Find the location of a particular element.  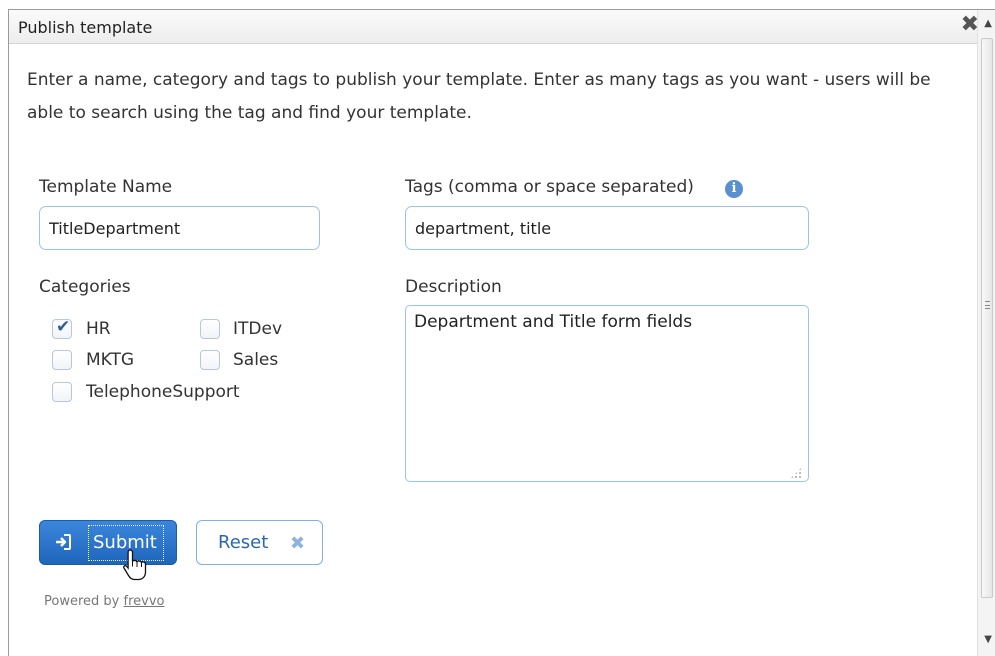

checkbox-label-sales: Sales is located at coordinates (256, 360).